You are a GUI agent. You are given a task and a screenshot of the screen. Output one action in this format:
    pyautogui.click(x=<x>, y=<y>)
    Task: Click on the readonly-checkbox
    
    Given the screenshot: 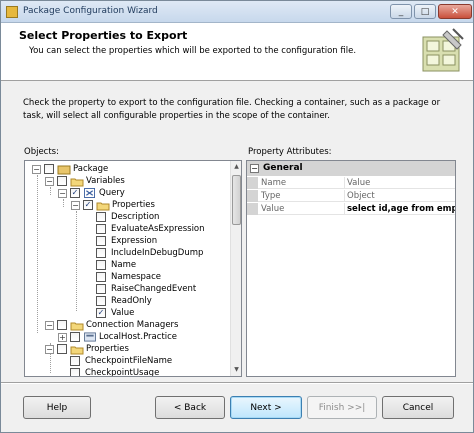 What is the action you would take?
    pyautogui.click(x=101, y=301)
    